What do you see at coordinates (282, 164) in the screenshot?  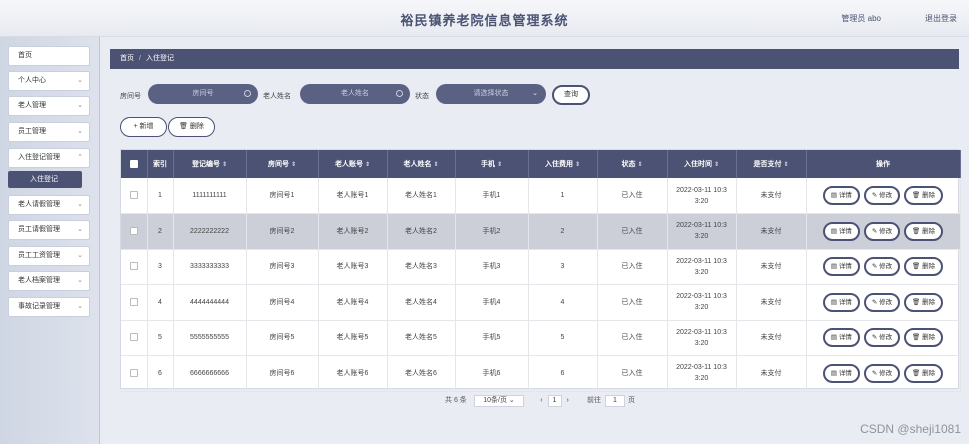 I see `col-room: 房间号 ⇕` at bounding box center [282, 164].